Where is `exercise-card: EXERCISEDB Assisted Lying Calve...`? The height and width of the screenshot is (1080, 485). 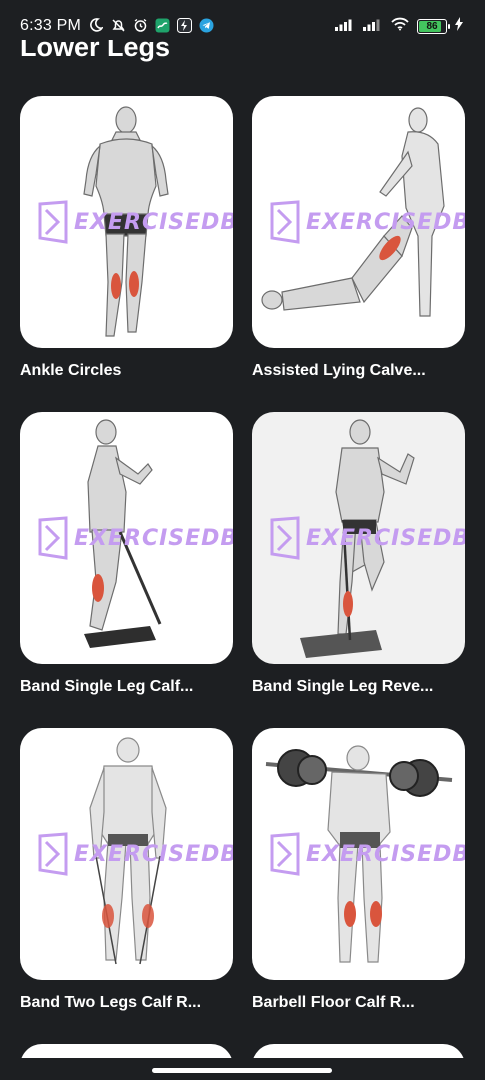 exercise-card: EXERCISEDB Assisted Lying Calve... is located at coordinates (358, 238).